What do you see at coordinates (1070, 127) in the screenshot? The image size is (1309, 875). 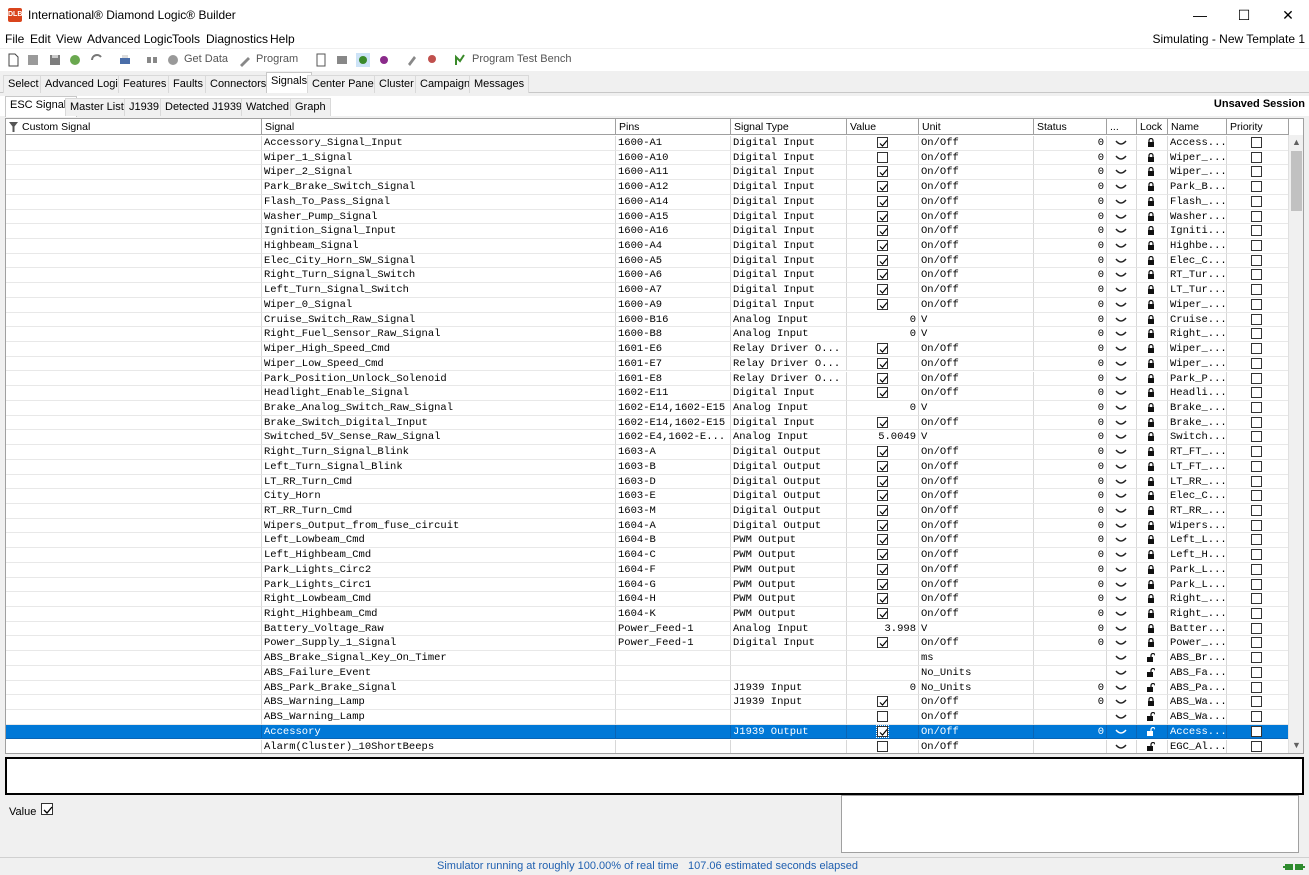 I see `column-header-status: Status` at bounding box center [1070, 127].